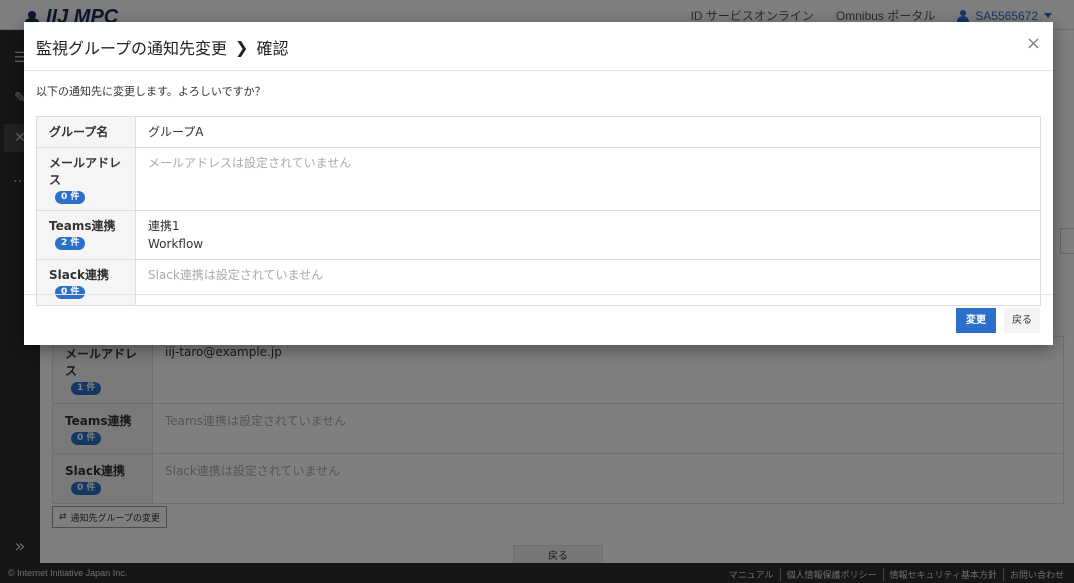 The height and width of the screenshot is (583, 1074). Describe the element at coordinates (86, 132) in the screenshot. I see `group-name-label: グループ名` at that location.